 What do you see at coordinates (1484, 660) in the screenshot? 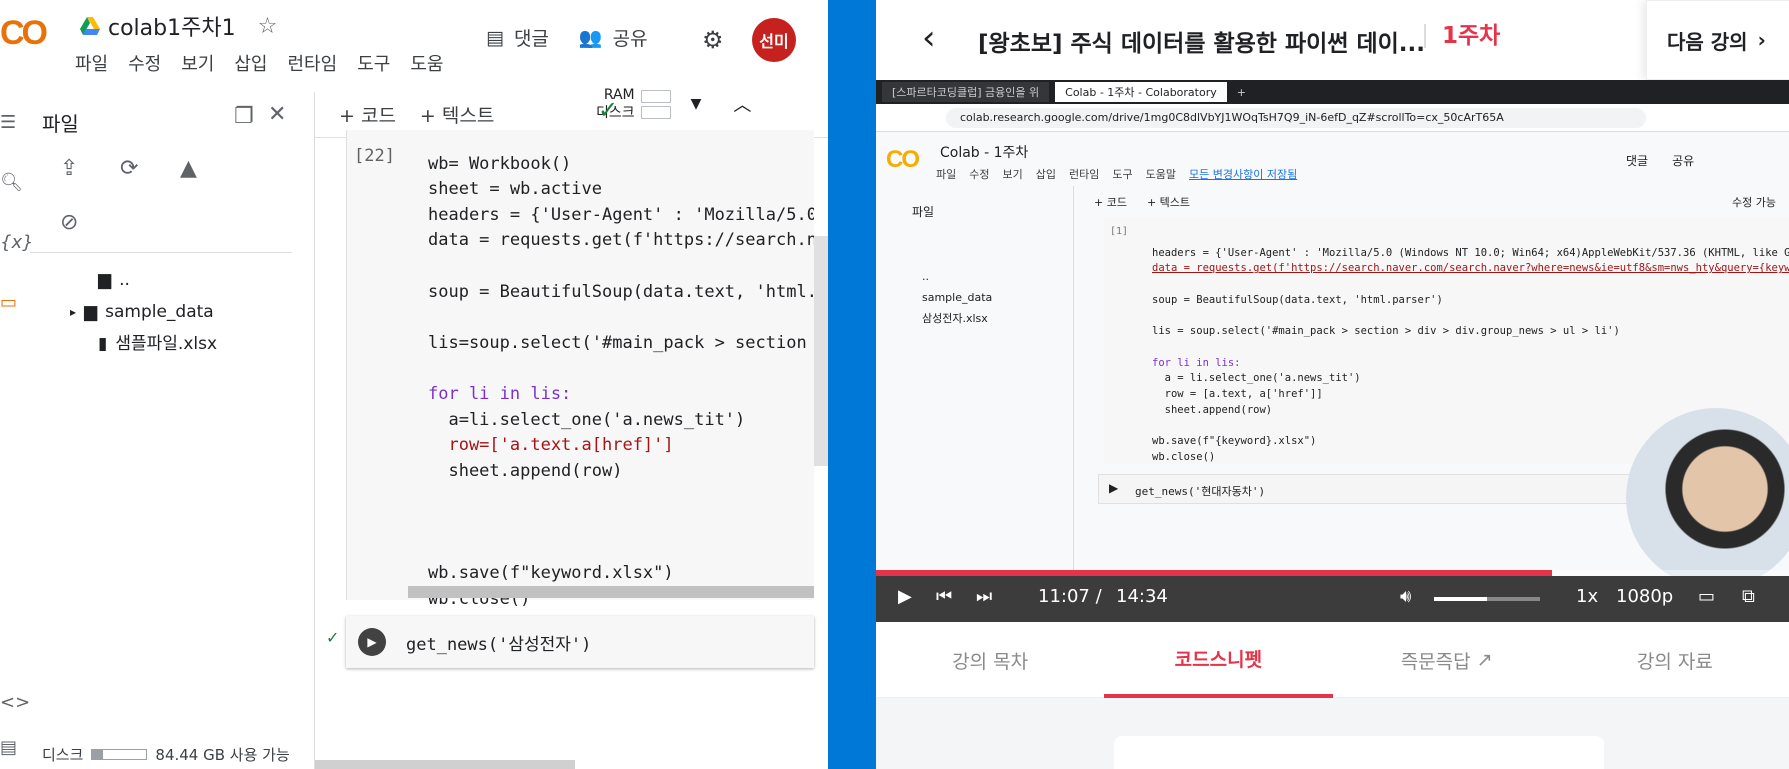
I see `external-link-icon: ↗` at bounding box center [1484, 660].